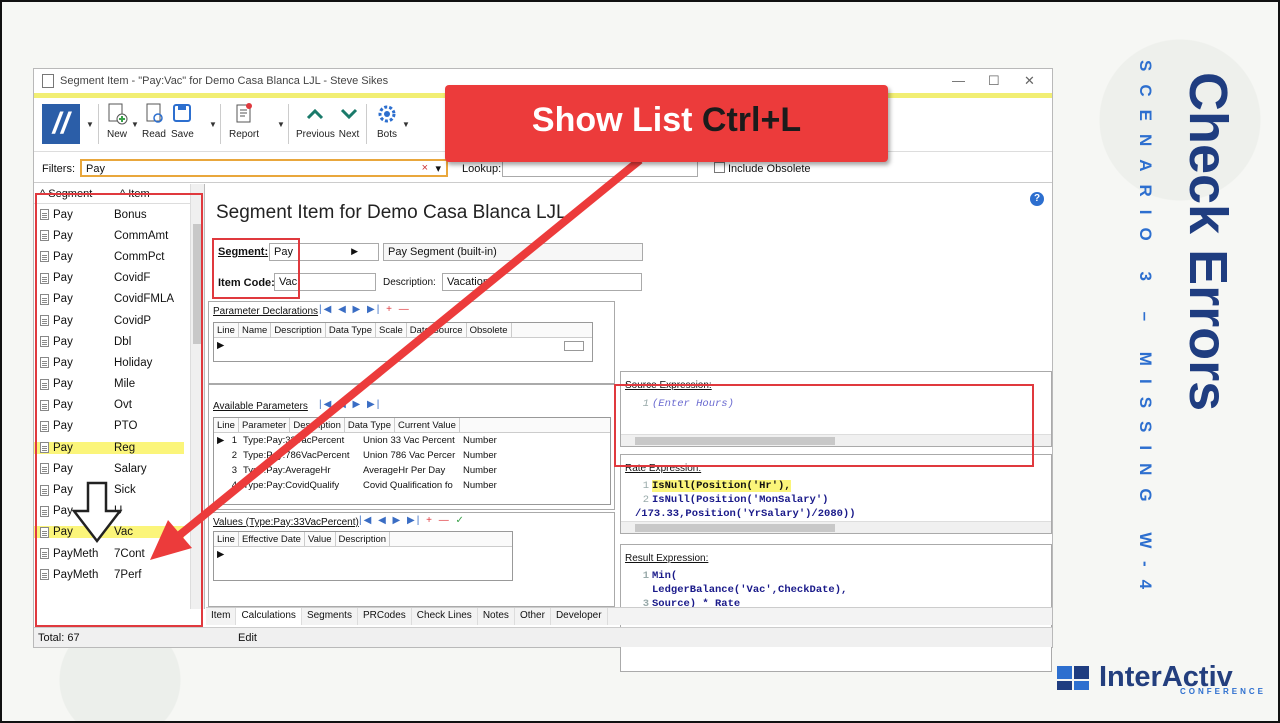  What do you see at coordinates (119, 320) in the screenshot?
I see `list-item: Pay CovidP` at bounding box center [119, 320].